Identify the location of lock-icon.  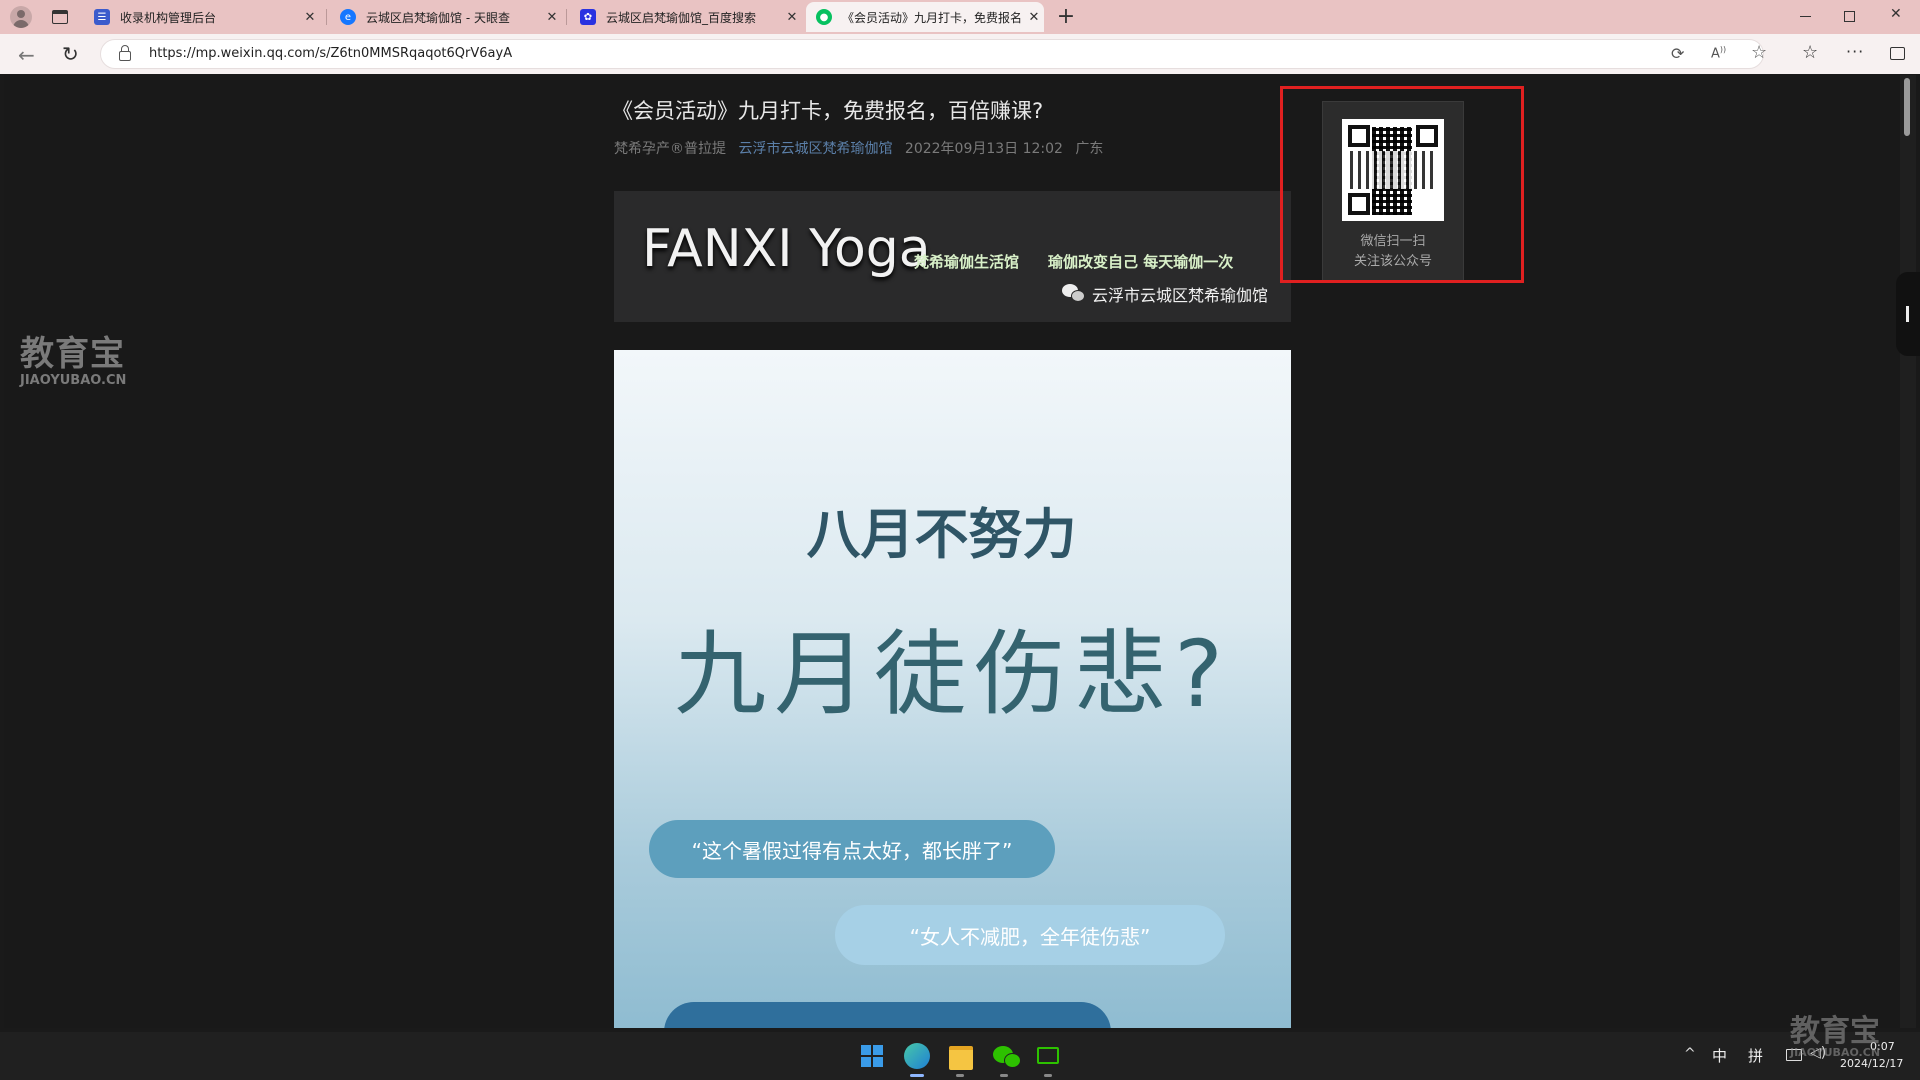
(125, 56).